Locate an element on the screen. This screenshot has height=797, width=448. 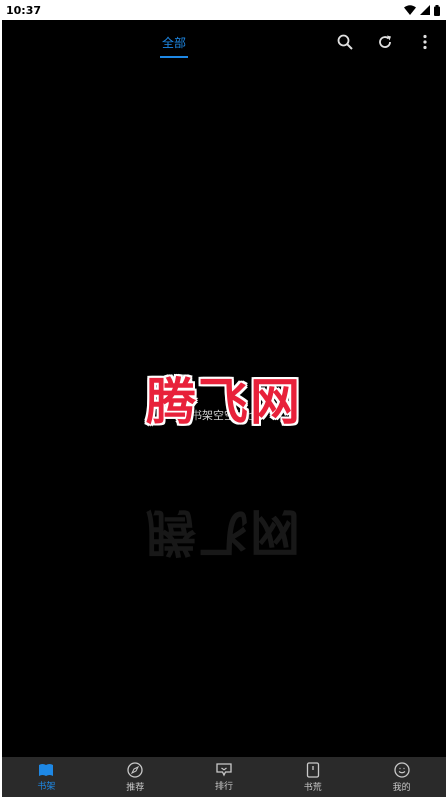
search-button is located at coordinates (345, 42).